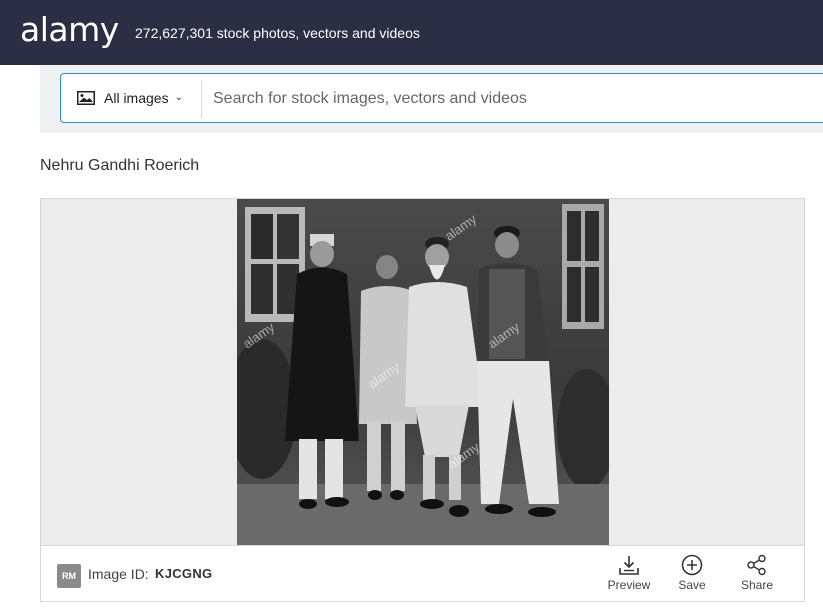 This screenshot has width=823, height=612. Describe the element at coordinates (178, 97) in the screenshot. I see `chevron-down-icon: ⌄` at that location.